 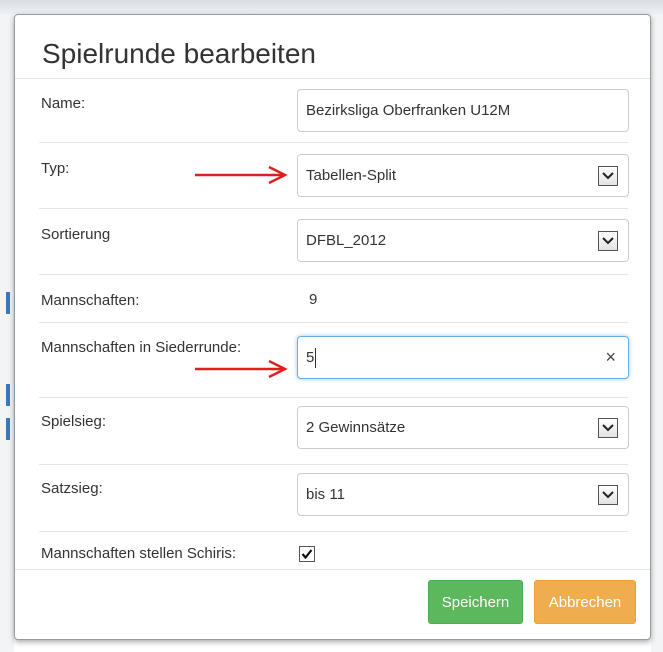 What do you see at coordinates (475, 602) in the screenshot?
I see `save-button: Speichern` at bounding box center [475, 602].